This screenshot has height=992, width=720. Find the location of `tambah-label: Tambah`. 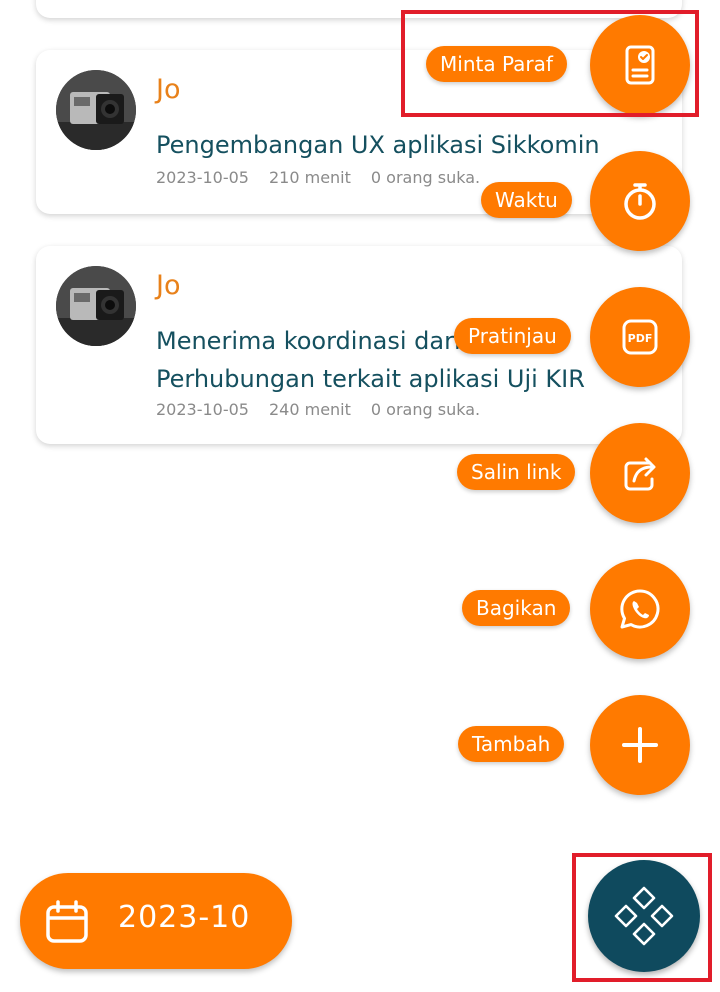

tambah-label: Tambah is located at coordinates (511, 744).